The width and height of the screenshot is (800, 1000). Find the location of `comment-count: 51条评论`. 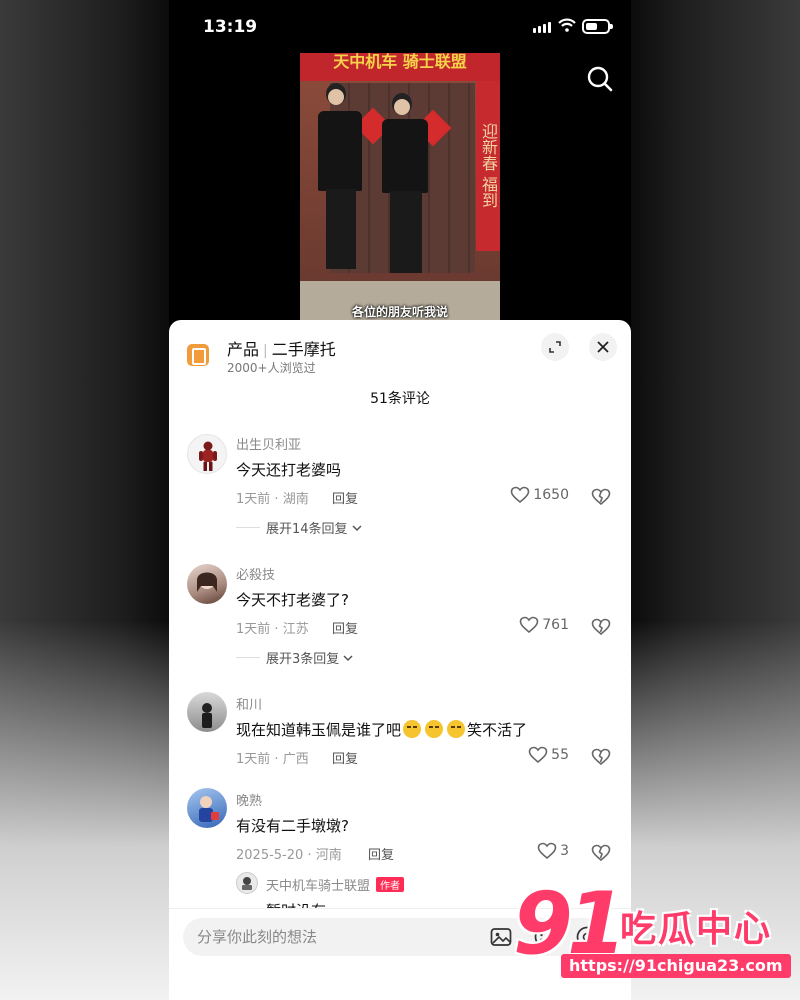

comment-count: 51条评论 is located at coordinates (400, 399).